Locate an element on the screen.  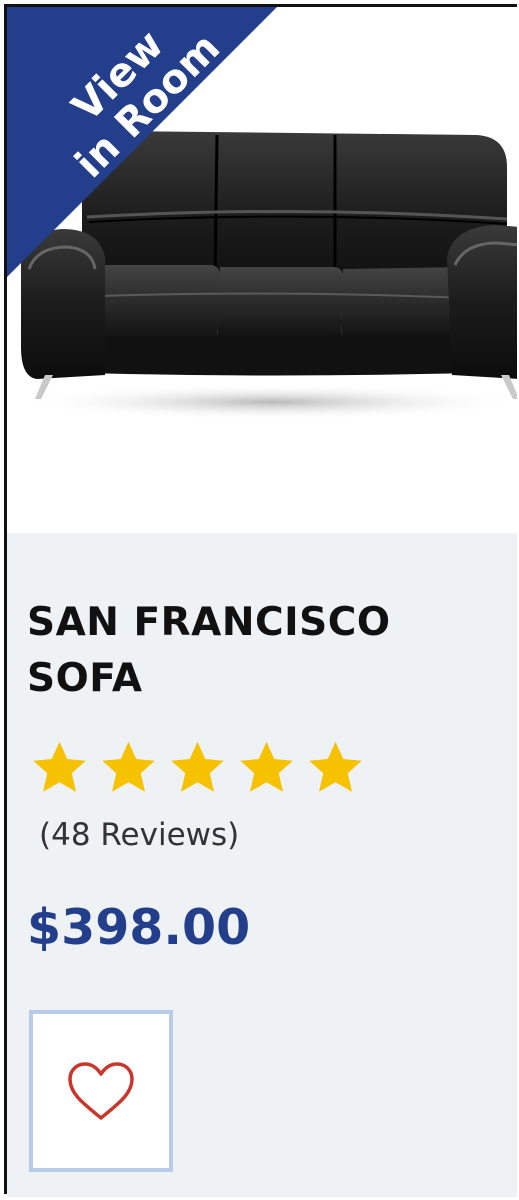
product-name: SAN FRANCISCO SOFA is located at coordinates (262, 651).